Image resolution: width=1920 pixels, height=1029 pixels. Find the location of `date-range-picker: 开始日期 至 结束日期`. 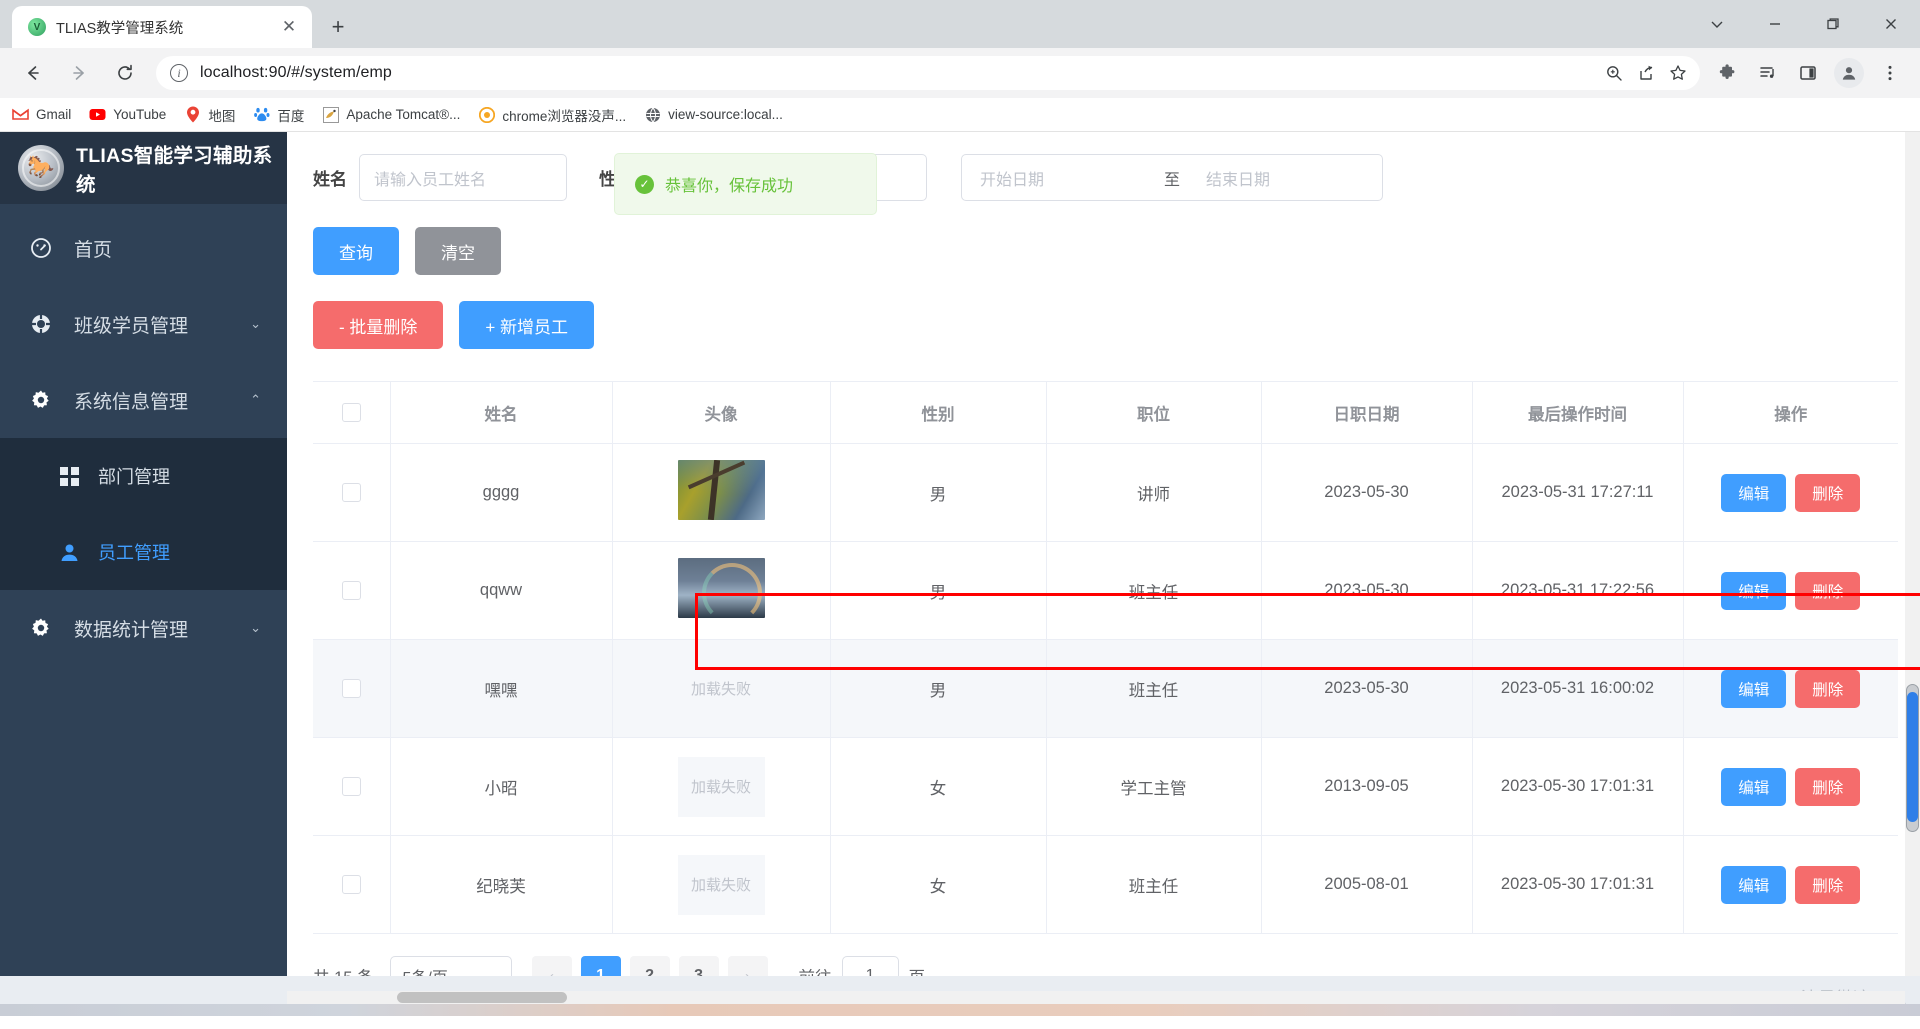

date-range-picker: 开始日期 至 结束日期 is located at coordinates (1172, 177).